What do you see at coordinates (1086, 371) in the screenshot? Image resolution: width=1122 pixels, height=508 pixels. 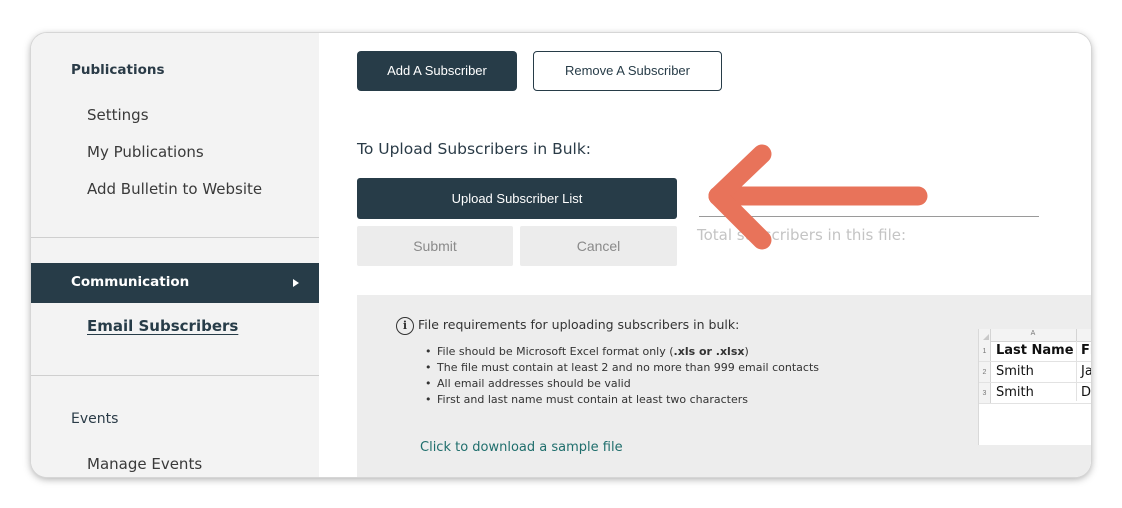 I see `table-cell: Ja` at bounding box center [1086, 371].